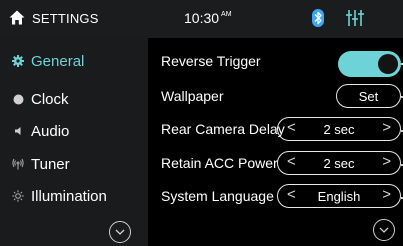 This screenshot has width=403, height=246. What do you see at coordinates (318, 20) in the screenshot?
I see `bluetooth-icon` at bounding box center [318, 20].